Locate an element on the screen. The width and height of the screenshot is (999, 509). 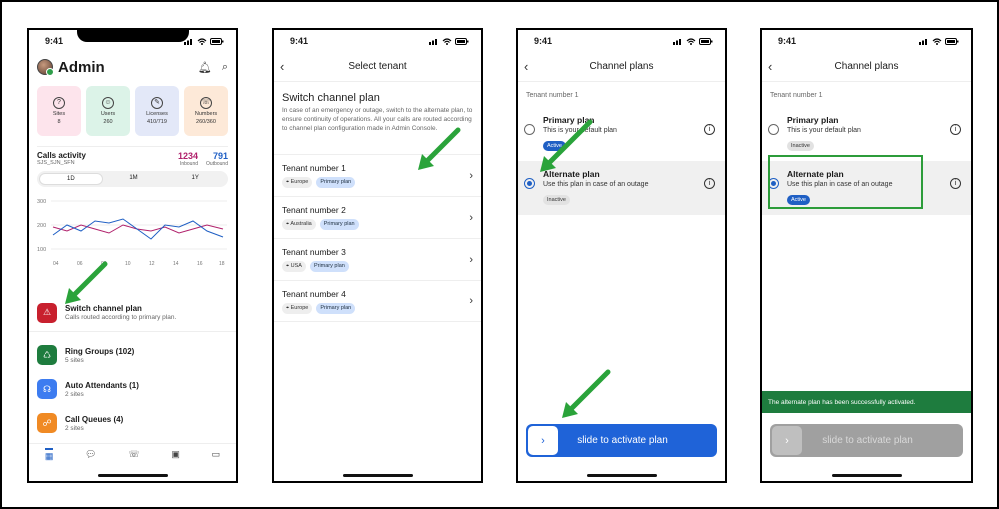
nav-title: Select tenant is located at coordinates (377, 66).